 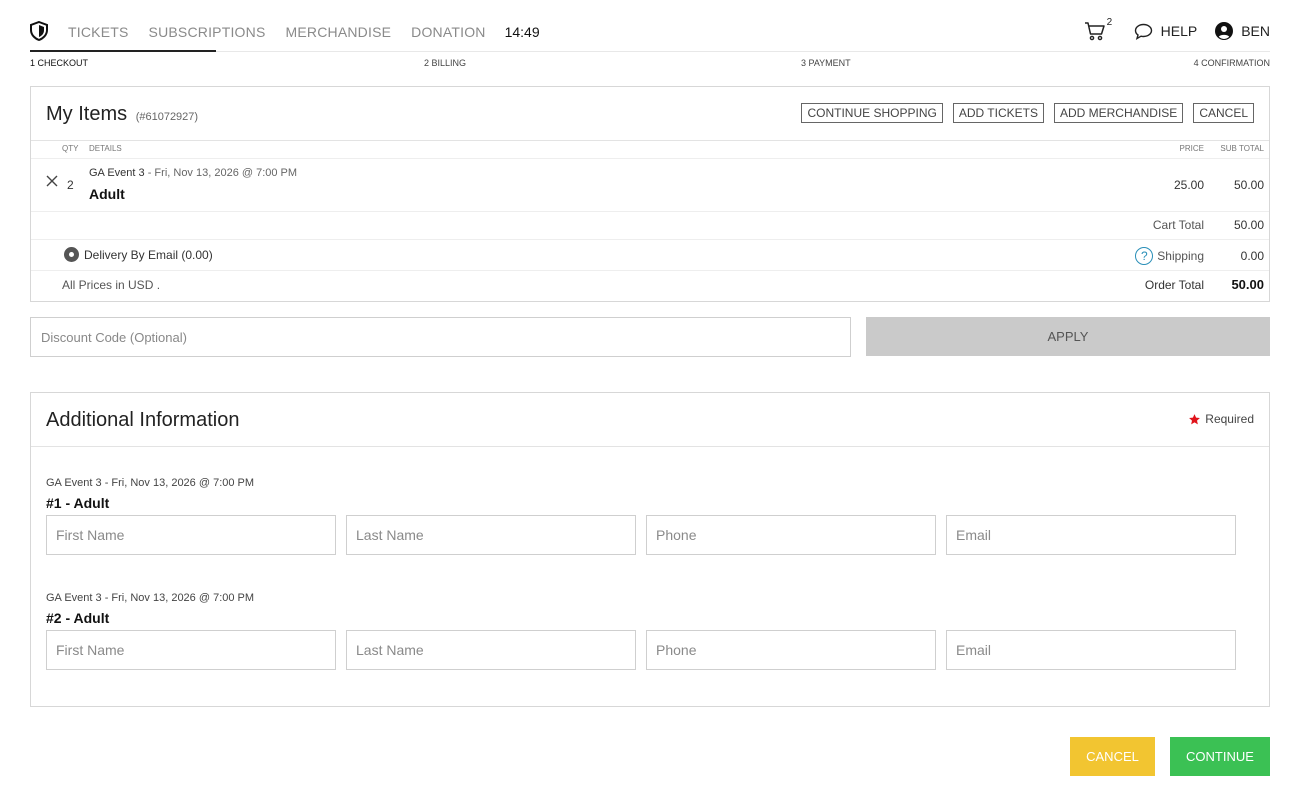 What do you see at coordinates (207, 32) in the screenshot?
I see `nav-subscriptions: SUBSCRIPTIONS` at bounding box center [207, 32].